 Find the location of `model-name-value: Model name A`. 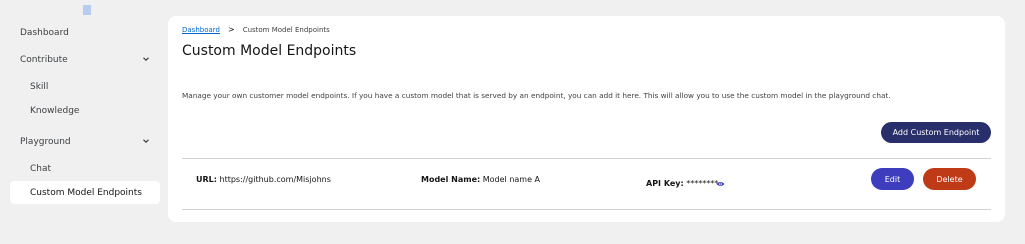

model-name-value: Model name A is located at coordinates (511, 179).